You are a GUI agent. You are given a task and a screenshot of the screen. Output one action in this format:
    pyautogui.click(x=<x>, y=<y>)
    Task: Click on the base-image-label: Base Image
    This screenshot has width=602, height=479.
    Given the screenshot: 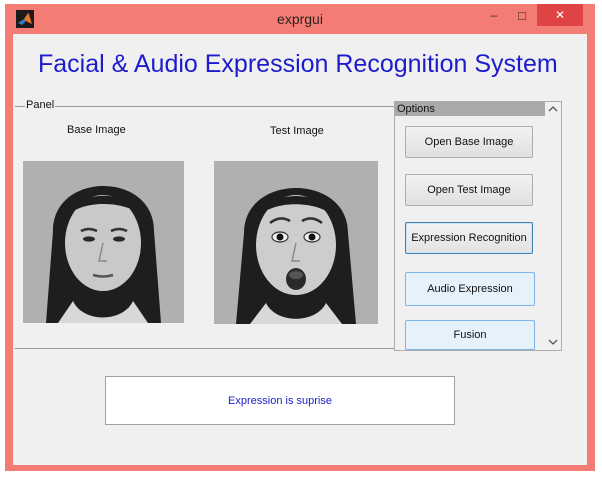 What is the action you would take?
    pyautogui.click(x=96, y=130)
    